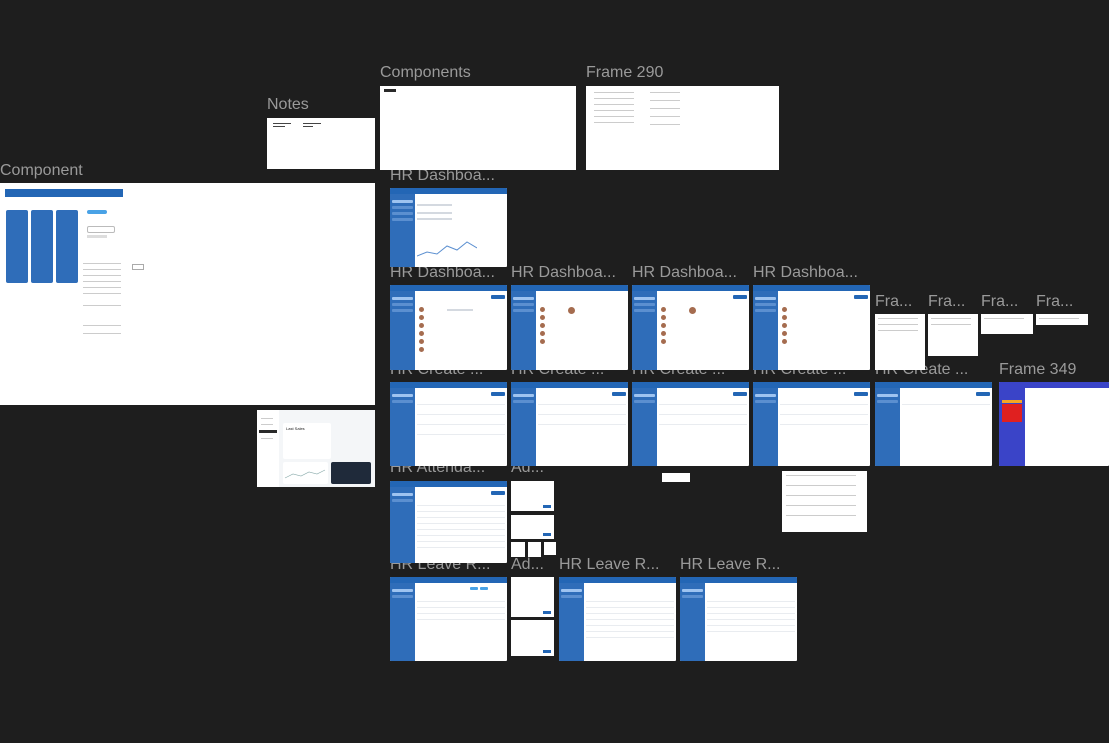  I want to click on frame-label-components: Components, so click(425, 73).